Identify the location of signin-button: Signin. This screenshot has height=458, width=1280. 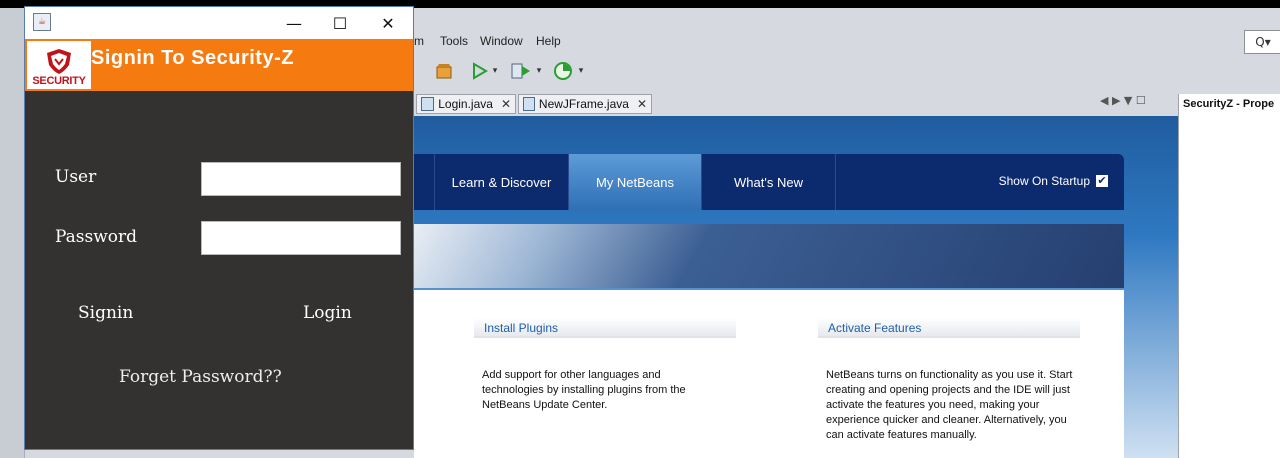
(105, 313).